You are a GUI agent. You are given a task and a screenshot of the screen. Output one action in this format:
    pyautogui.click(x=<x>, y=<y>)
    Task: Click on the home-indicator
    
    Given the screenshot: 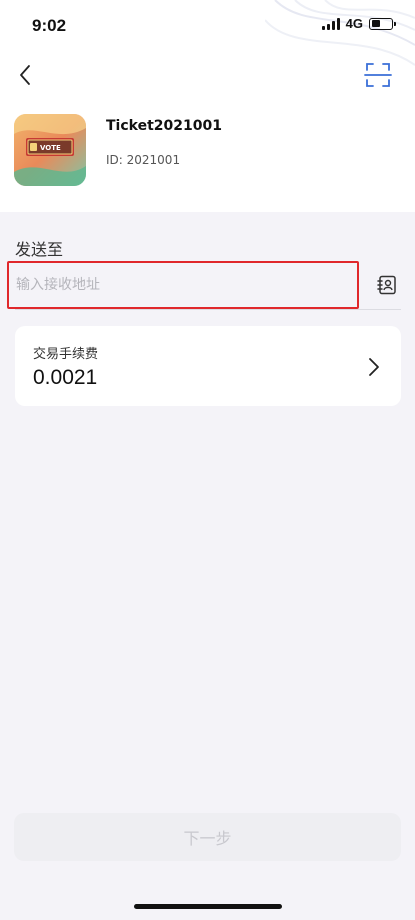 What is the action you would take?
    pyautogui.click(x=208, y=906)
    